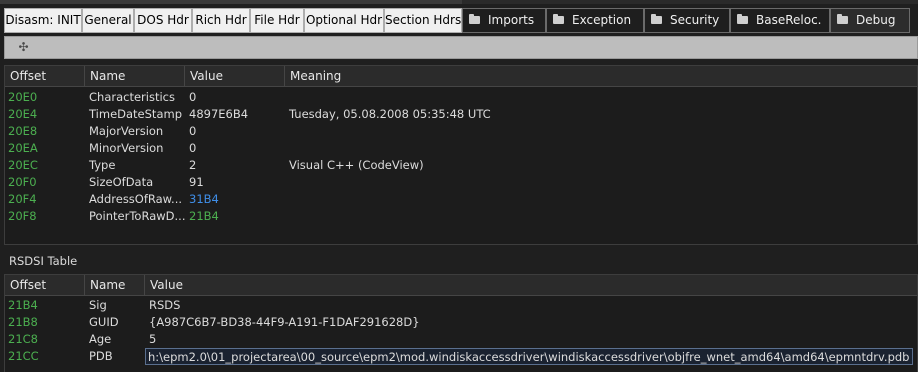  I want to click on name-cell: Age, so click(100, 339).